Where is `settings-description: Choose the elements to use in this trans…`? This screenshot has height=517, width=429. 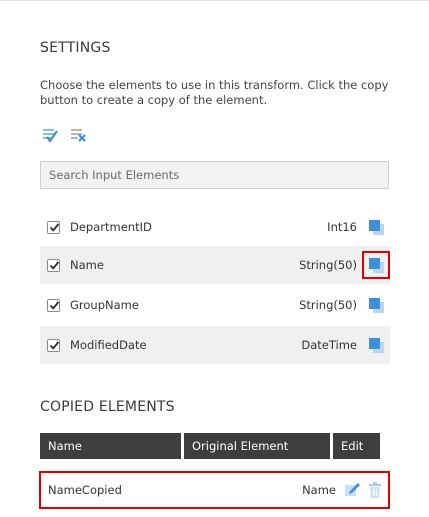
settings-description: Choose the elements to use in this trans… is located at coordinates (214, 92).